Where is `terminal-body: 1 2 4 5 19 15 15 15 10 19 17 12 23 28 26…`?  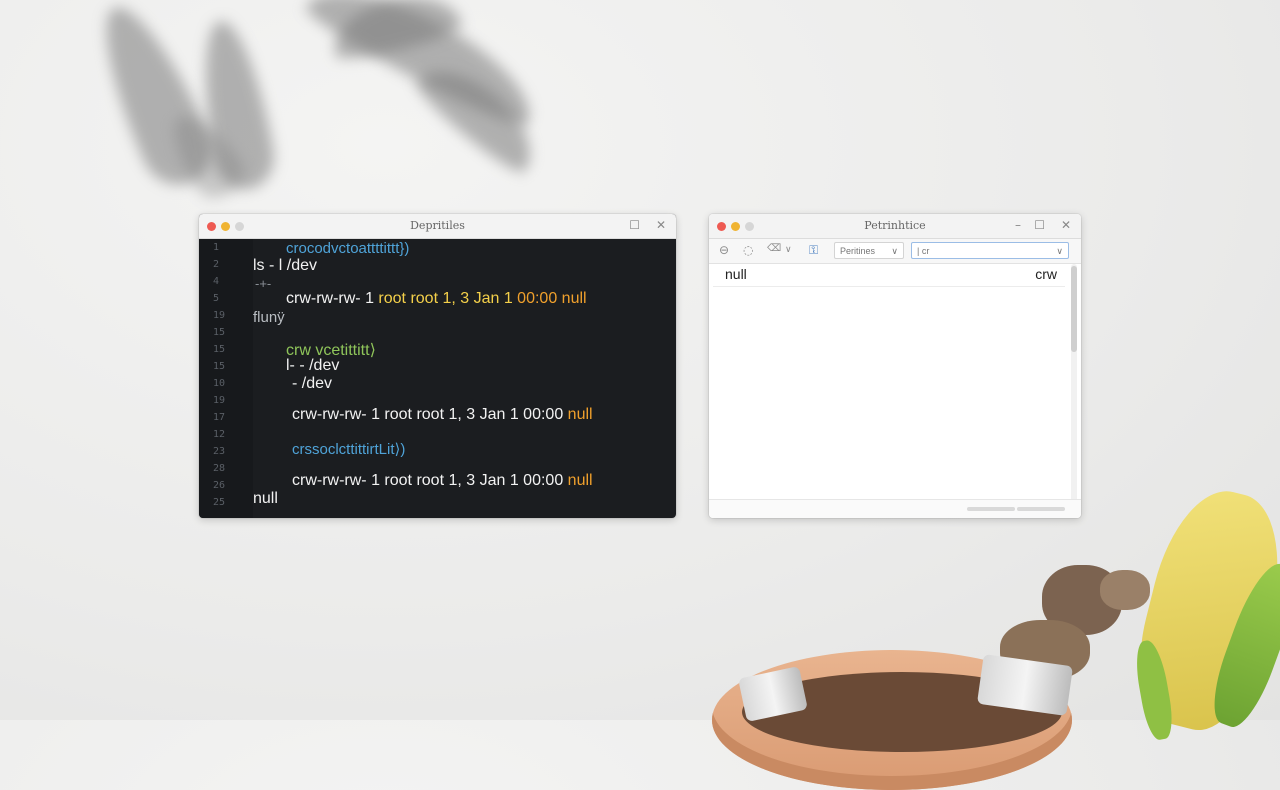
terminal-body: 1 2 4 5 19 15 15 15 10 19 17 12 23 28 26… is located at coordinates (437, 378).